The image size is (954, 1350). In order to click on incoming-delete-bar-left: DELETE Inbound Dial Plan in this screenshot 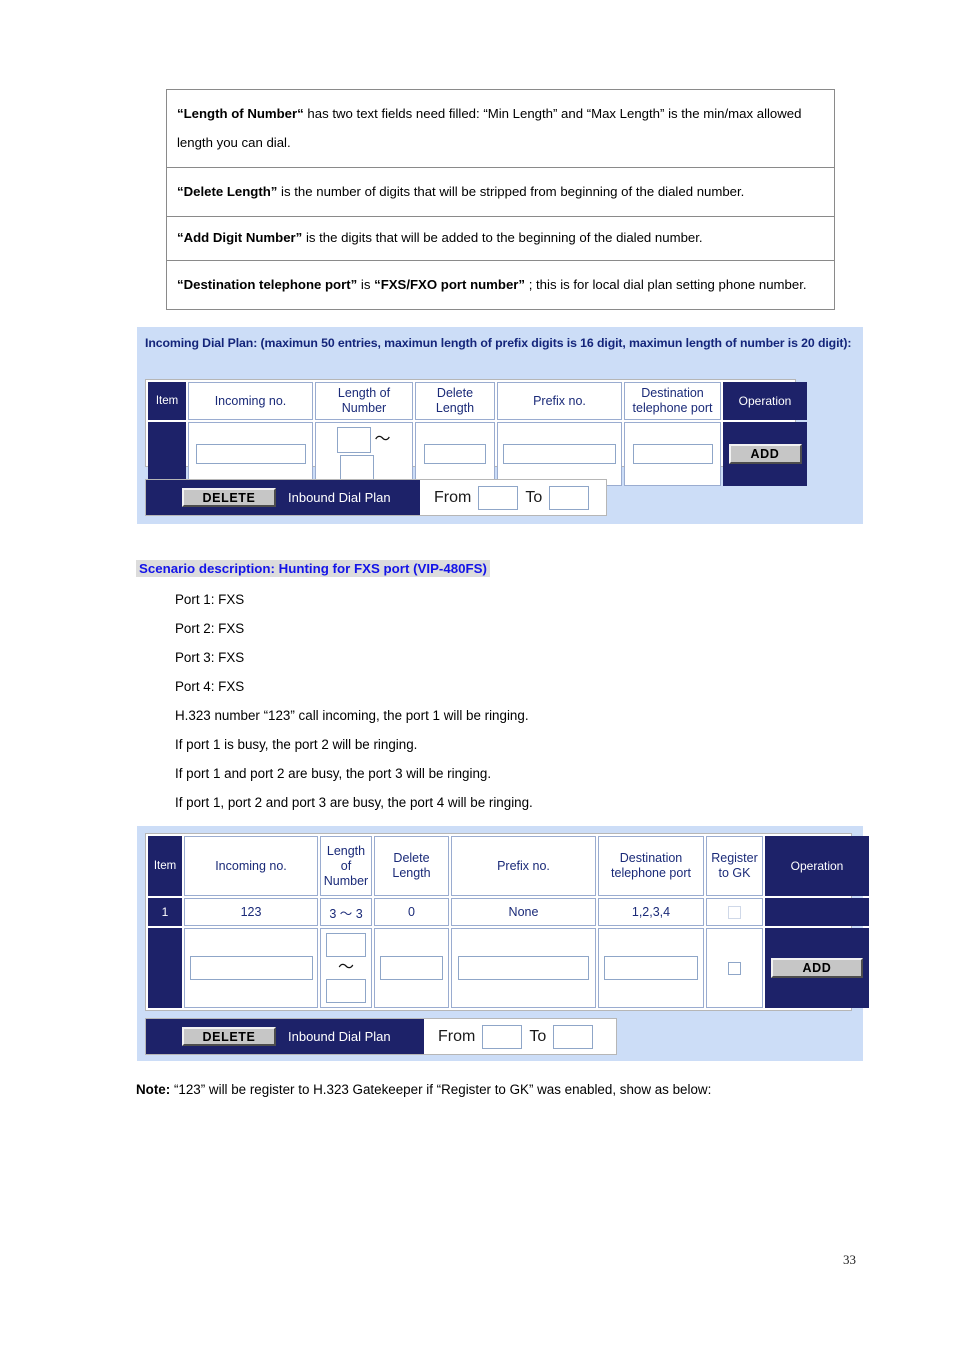, I will do `click(283, 497)`.